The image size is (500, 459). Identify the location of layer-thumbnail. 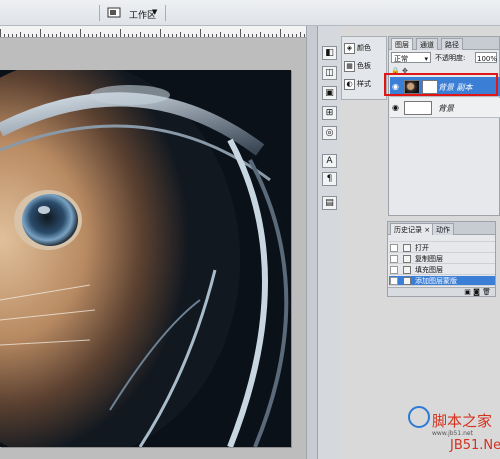
(418, 108).